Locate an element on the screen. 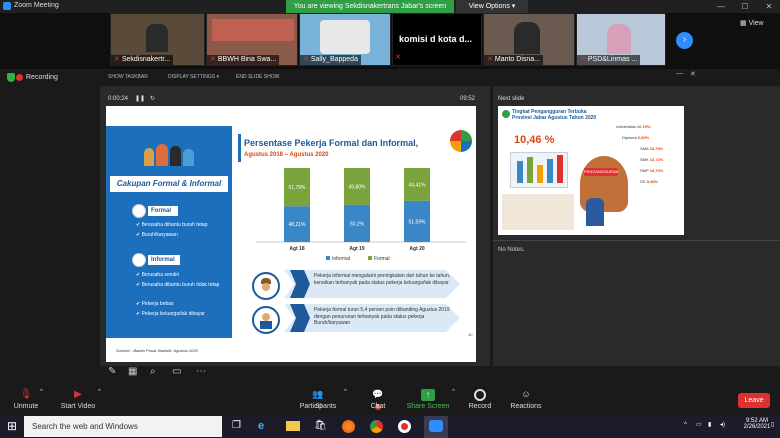 The image size is (780, 438). view-button: ▦ View is located at coordinates (757, 24).